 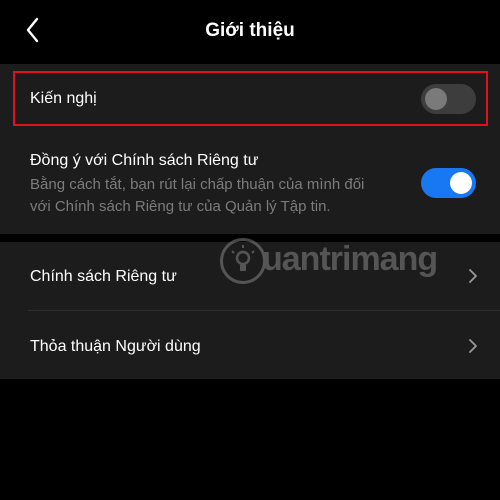 I want to click on user-agreement-label: Thỏa thuận Người dùng, so click(x=115, y=346).